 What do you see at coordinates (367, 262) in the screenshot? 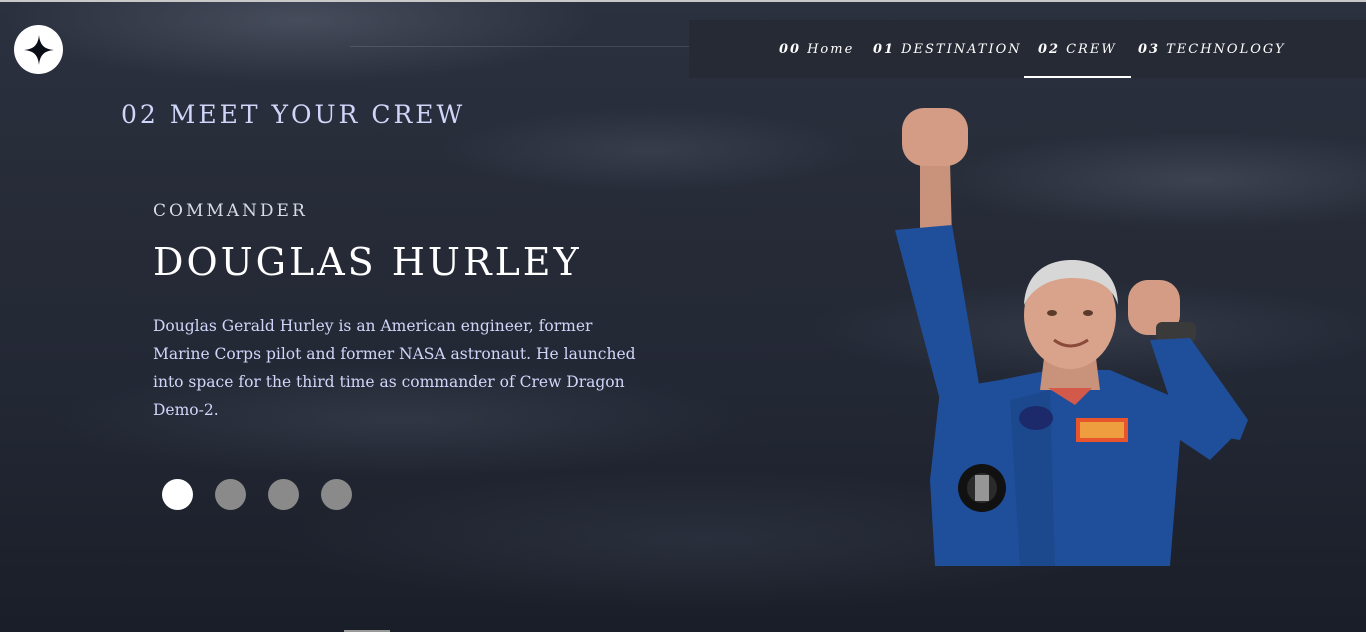
I see `crew-name: DOUGLAS HURLEY` at bounding box center [367, 262].